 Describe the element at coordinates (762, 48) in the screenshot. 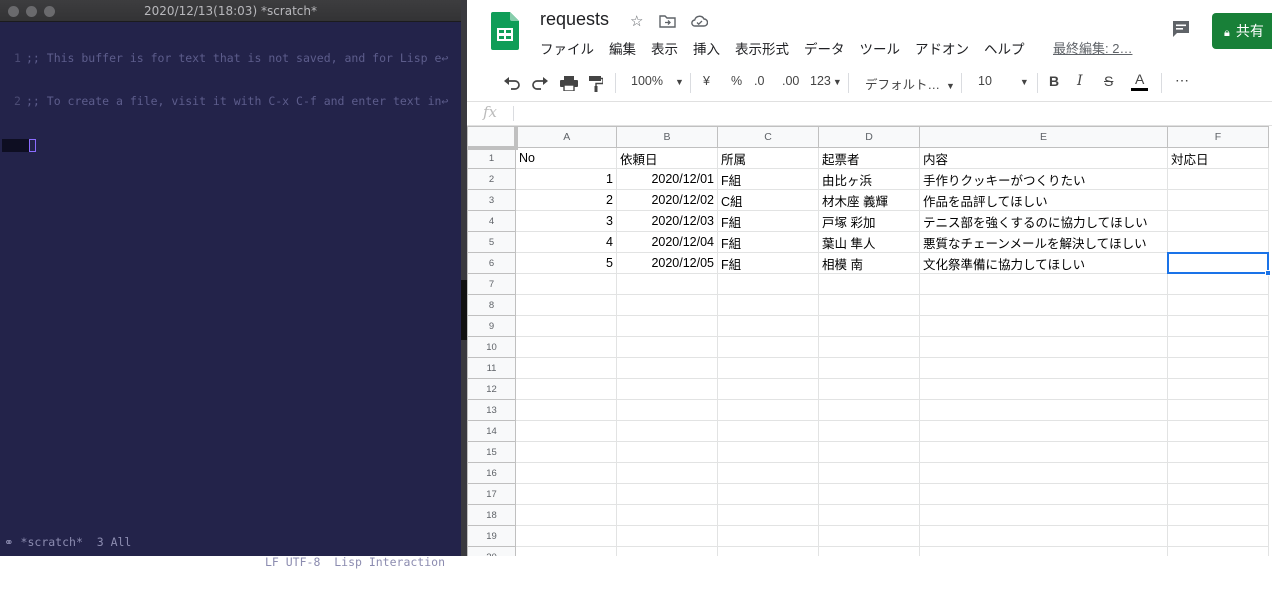

I see `menu-format: 表示形式` at that location.